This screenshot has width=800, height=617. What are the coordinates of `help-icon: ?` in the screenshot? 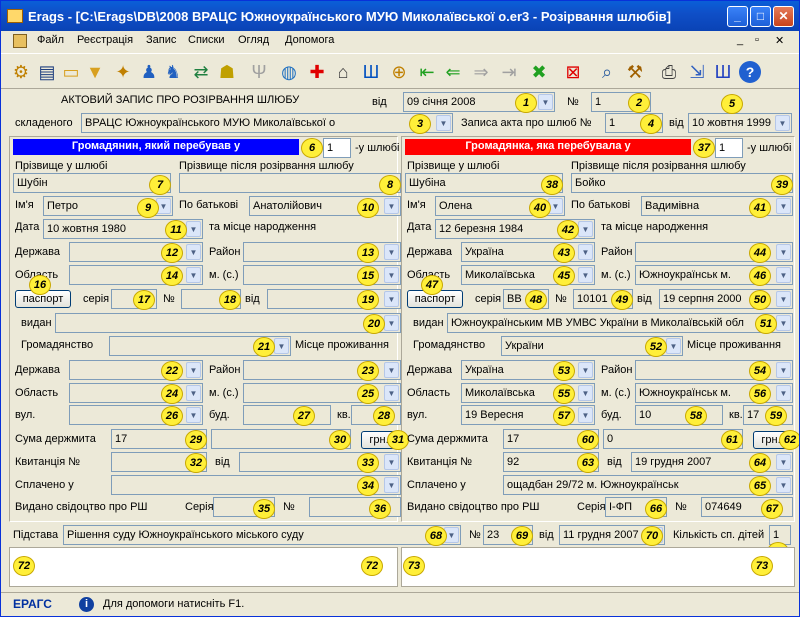 It's located at (750, 72).